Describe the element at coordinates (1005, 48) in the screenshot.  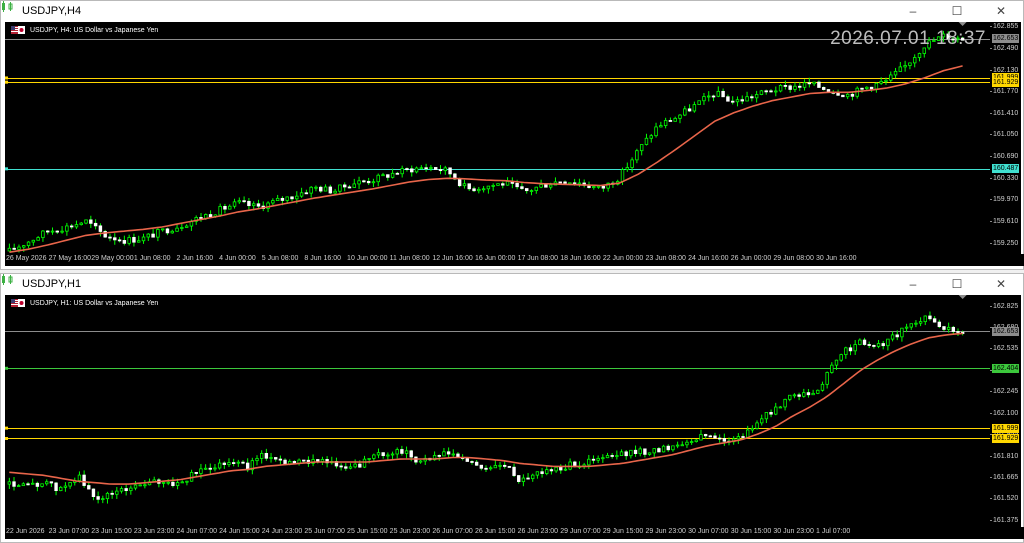
I see `price-axis-label: 162.490` at that location.